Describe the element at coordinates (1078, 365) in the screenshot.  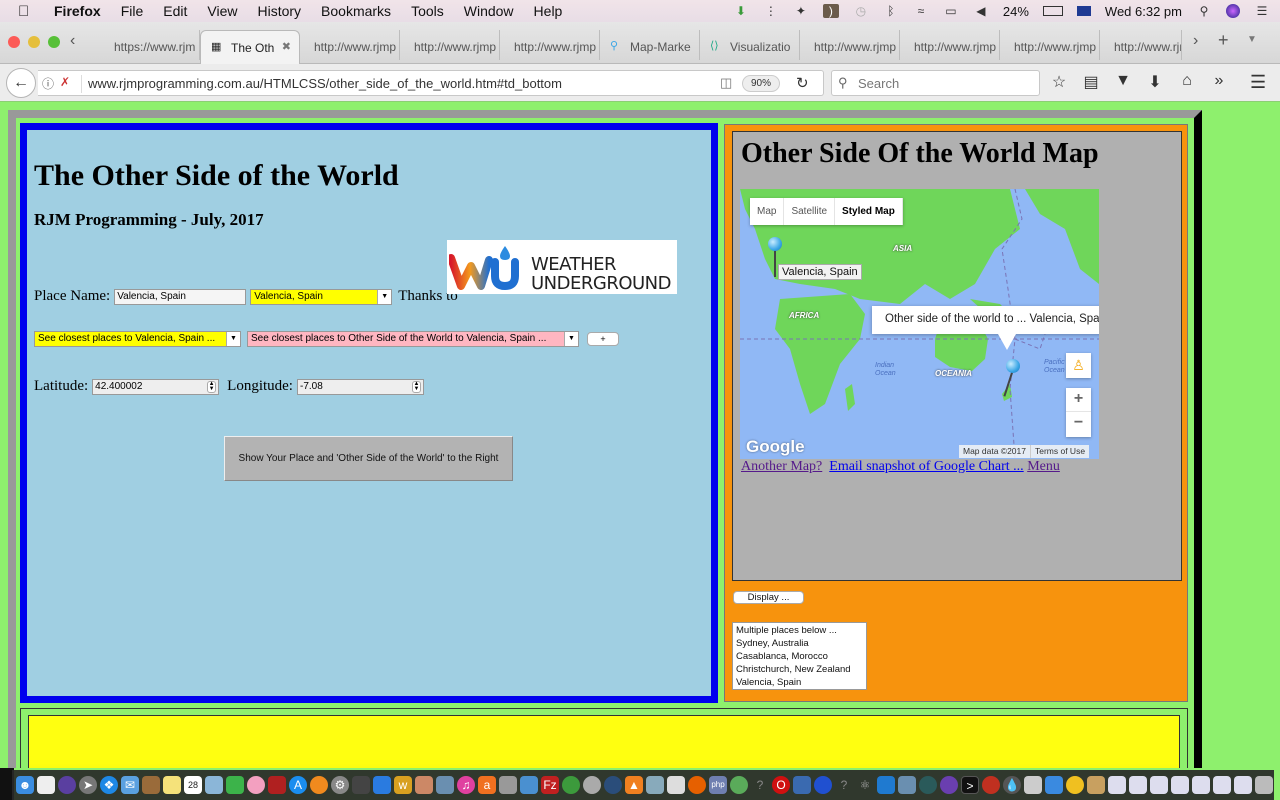
I see `street-view-pegman-icon: ♙` at that location.